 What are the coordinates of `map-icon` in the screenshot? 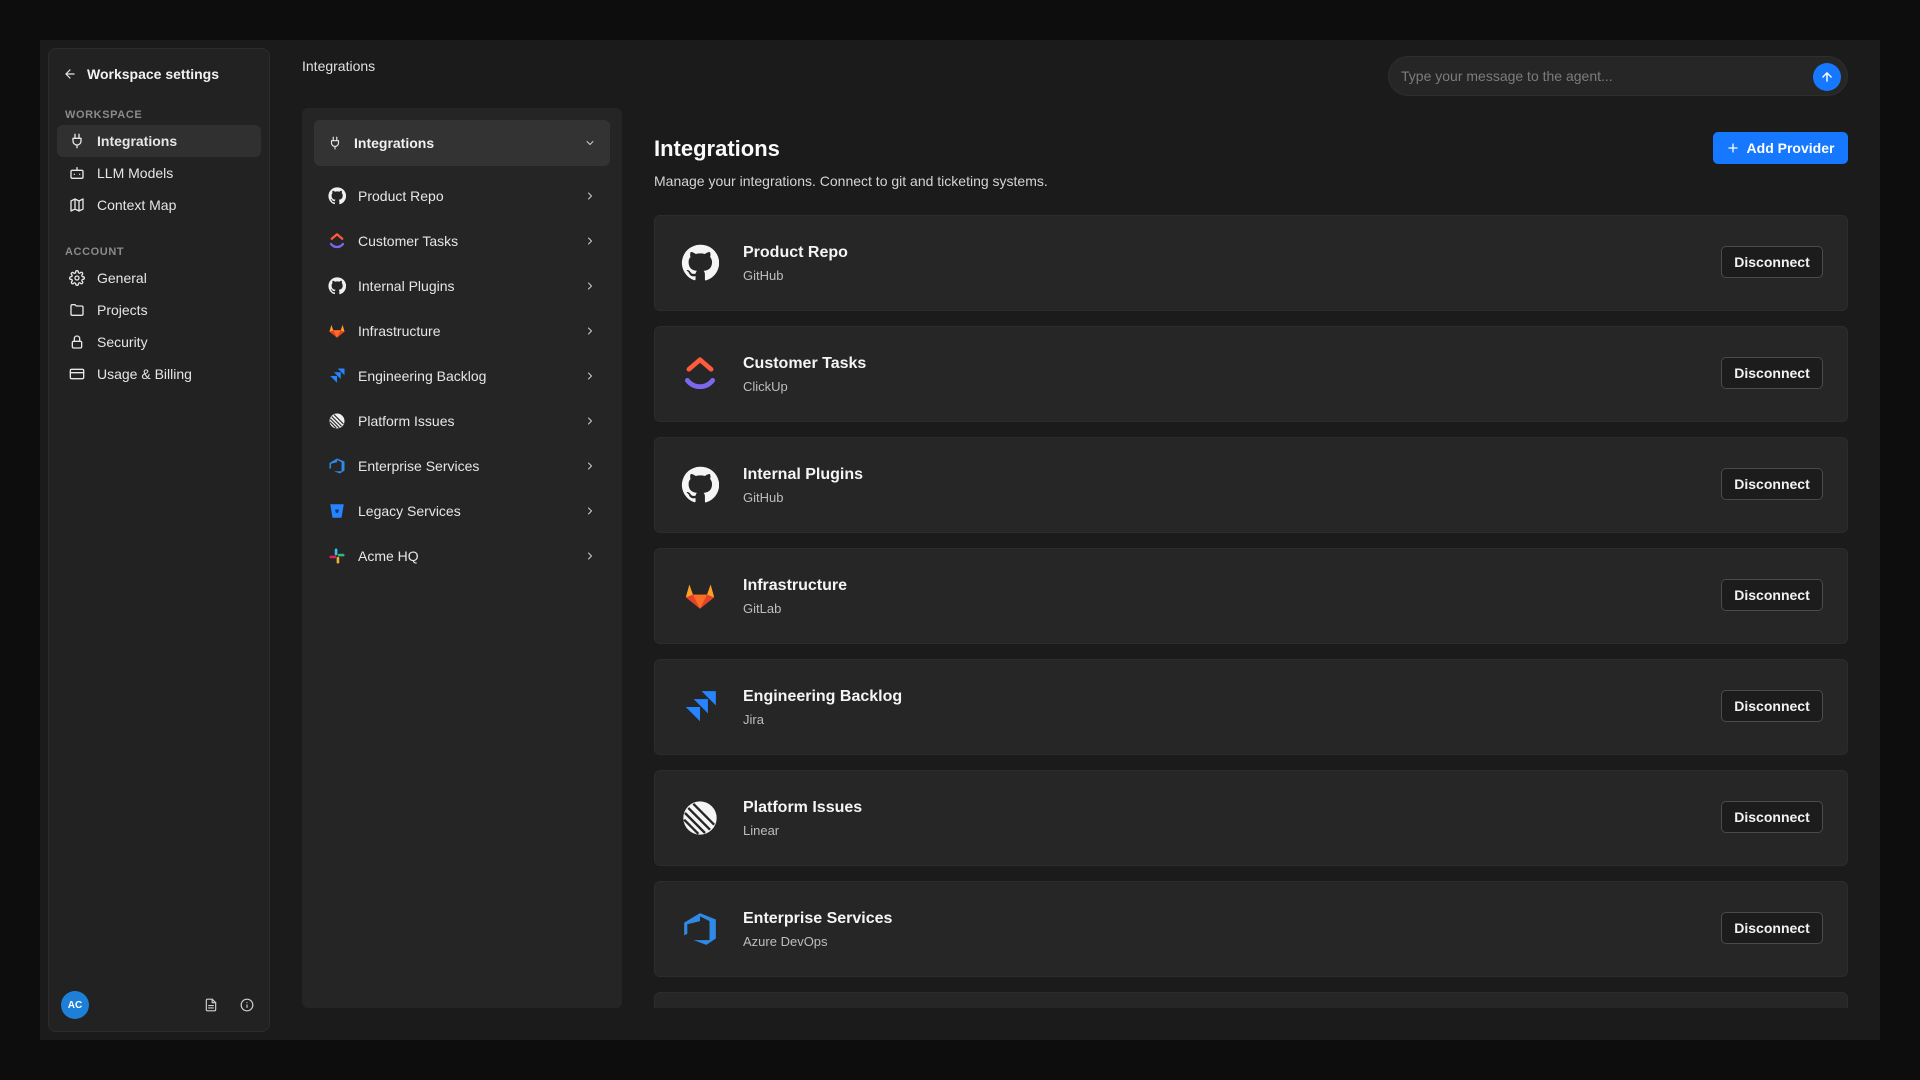 It's located at (77, 205).